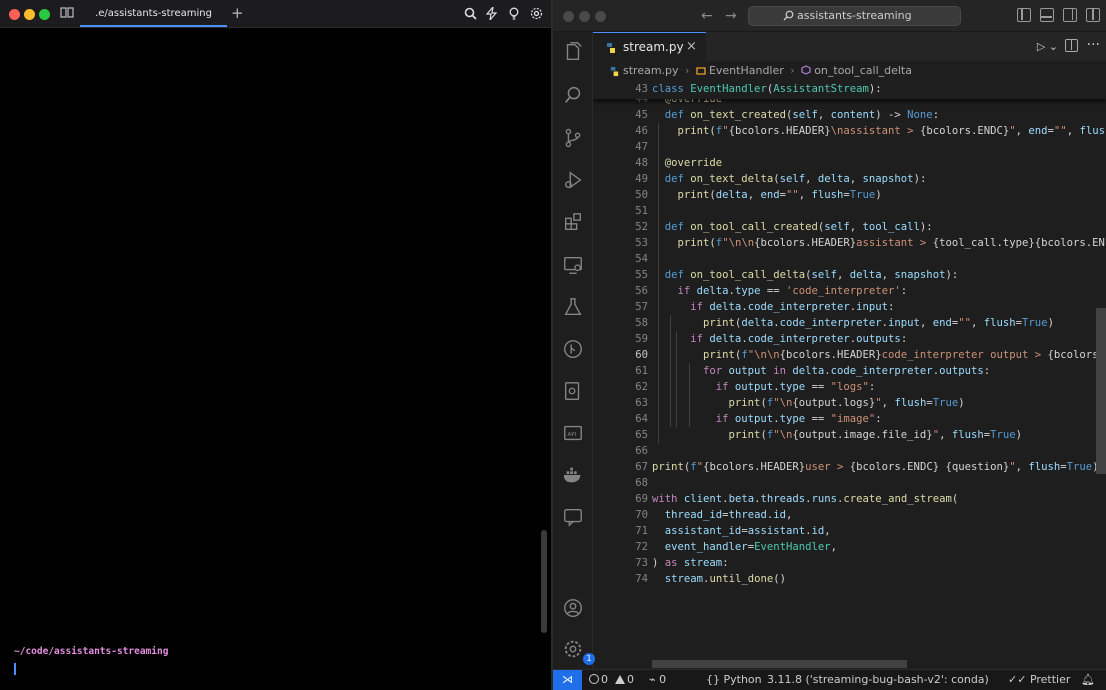 The image size is (1106, 690). Describe the element at coordinates (641, 563) in the screenshot. I see `line-number: 73` at that location.